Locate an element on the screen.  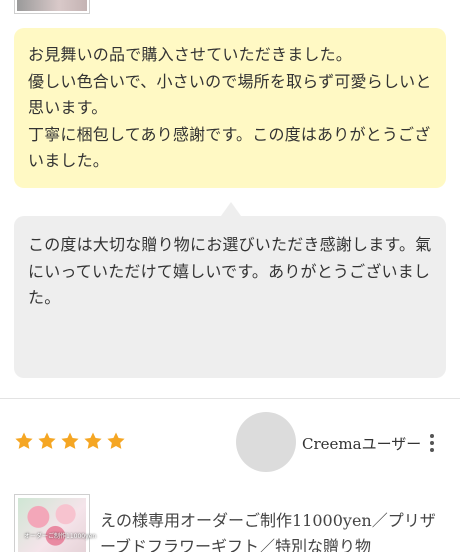
reviewer-name: Creemaユーザー is located at coordinates (361, 443).